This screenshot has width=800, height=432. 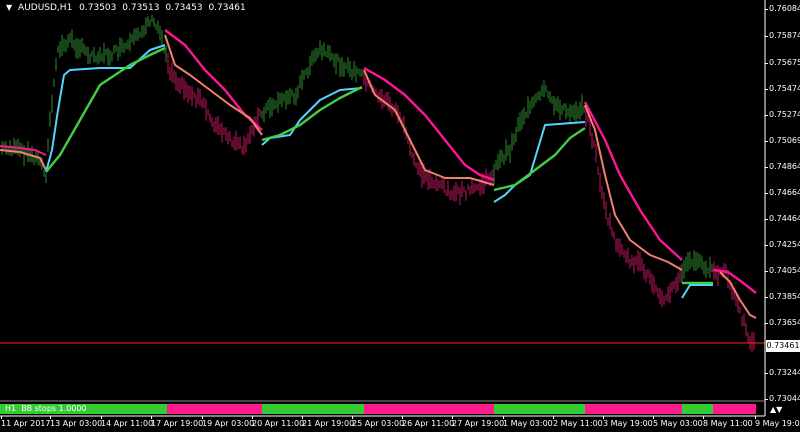 I want to click on price-tick: 0.73044, so click(x=782, y=398).